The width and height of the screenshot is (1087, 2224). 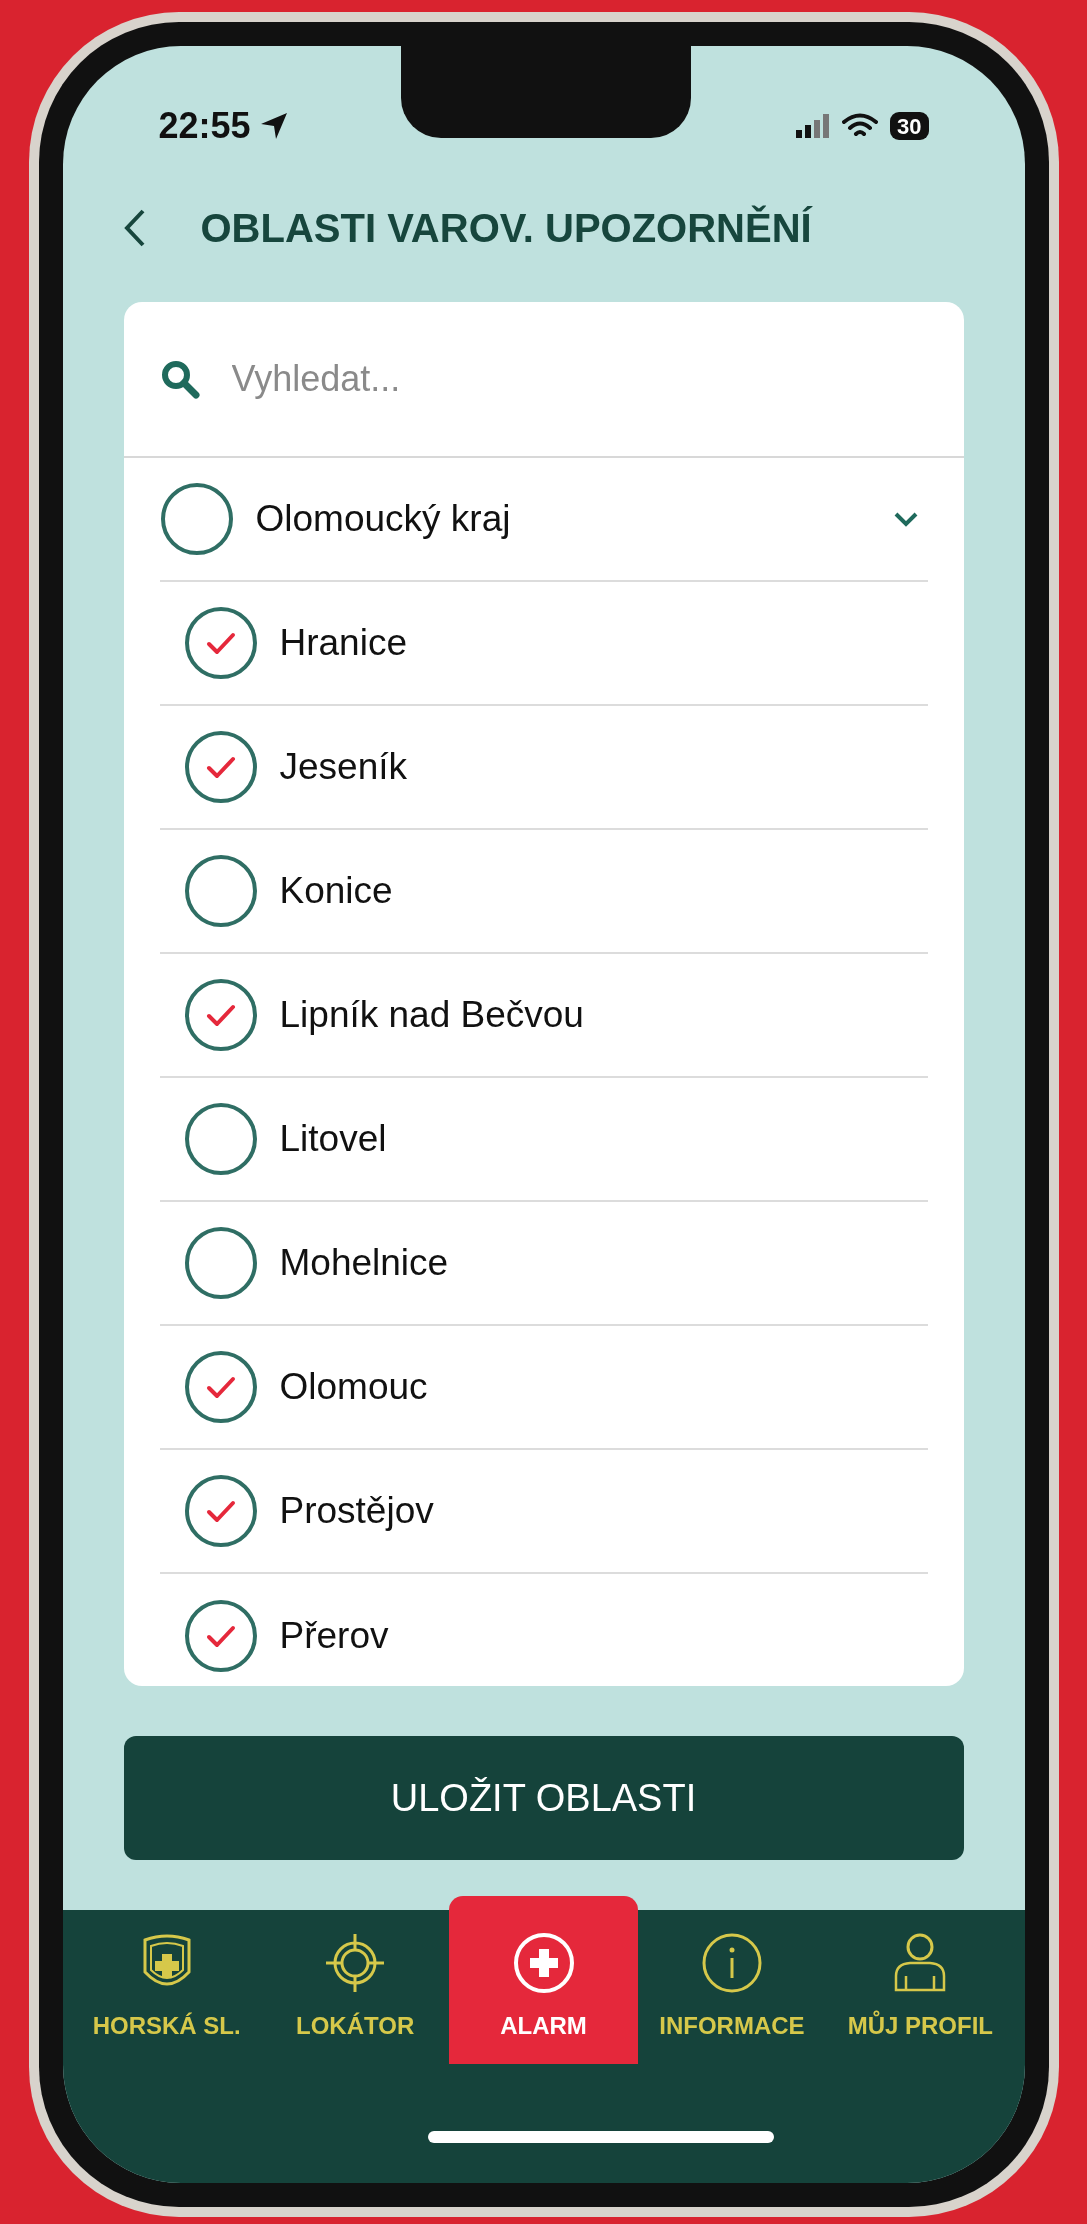 What do you see at coordinates (166, 1987) in the screenshot?
I see `nav-tab: HORSKÁ SL.` at bounding box center [166, 1987].